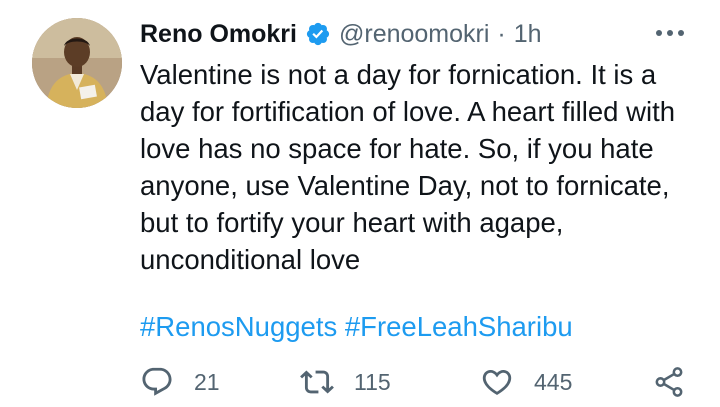  I want to click on like-count: 445, so click(553, 381).